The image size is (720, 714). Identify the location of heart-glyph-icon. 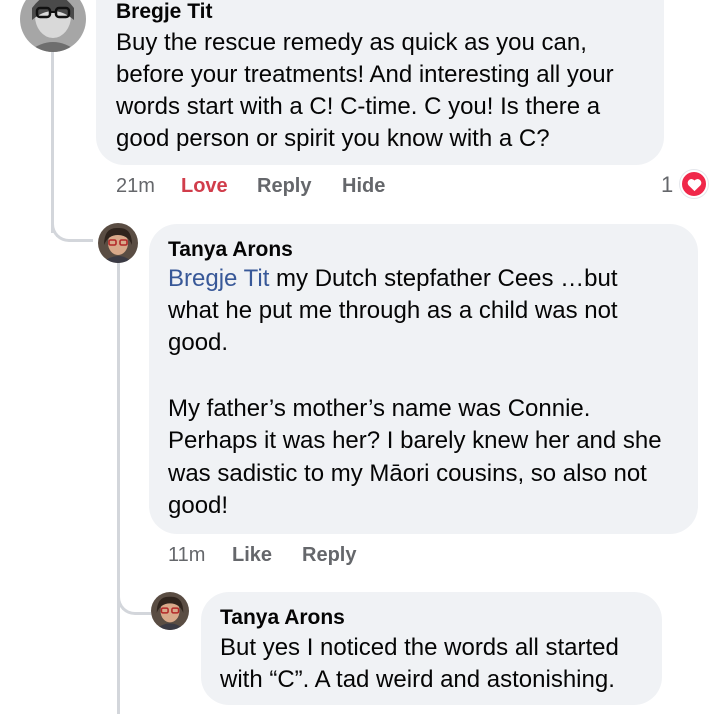
(694, 185).